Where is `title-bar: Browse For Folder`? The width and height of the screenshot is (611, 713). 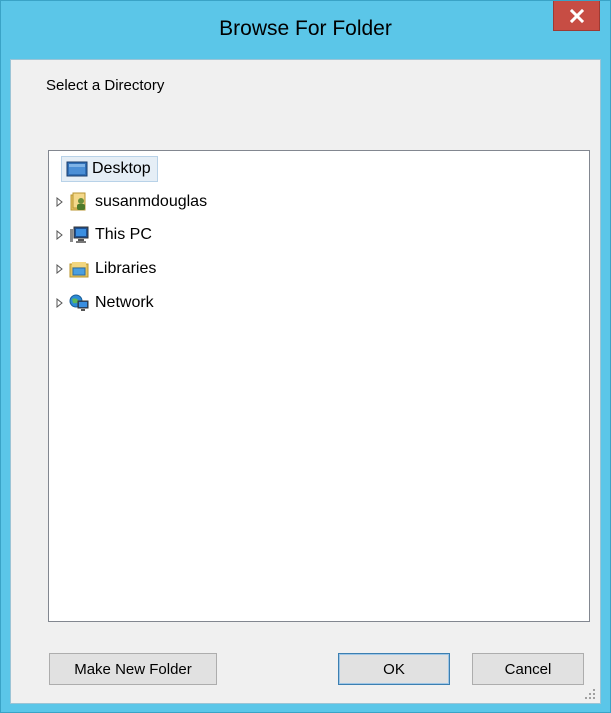
title-bar: Browse For Folder is located at coordinates (305, 30).